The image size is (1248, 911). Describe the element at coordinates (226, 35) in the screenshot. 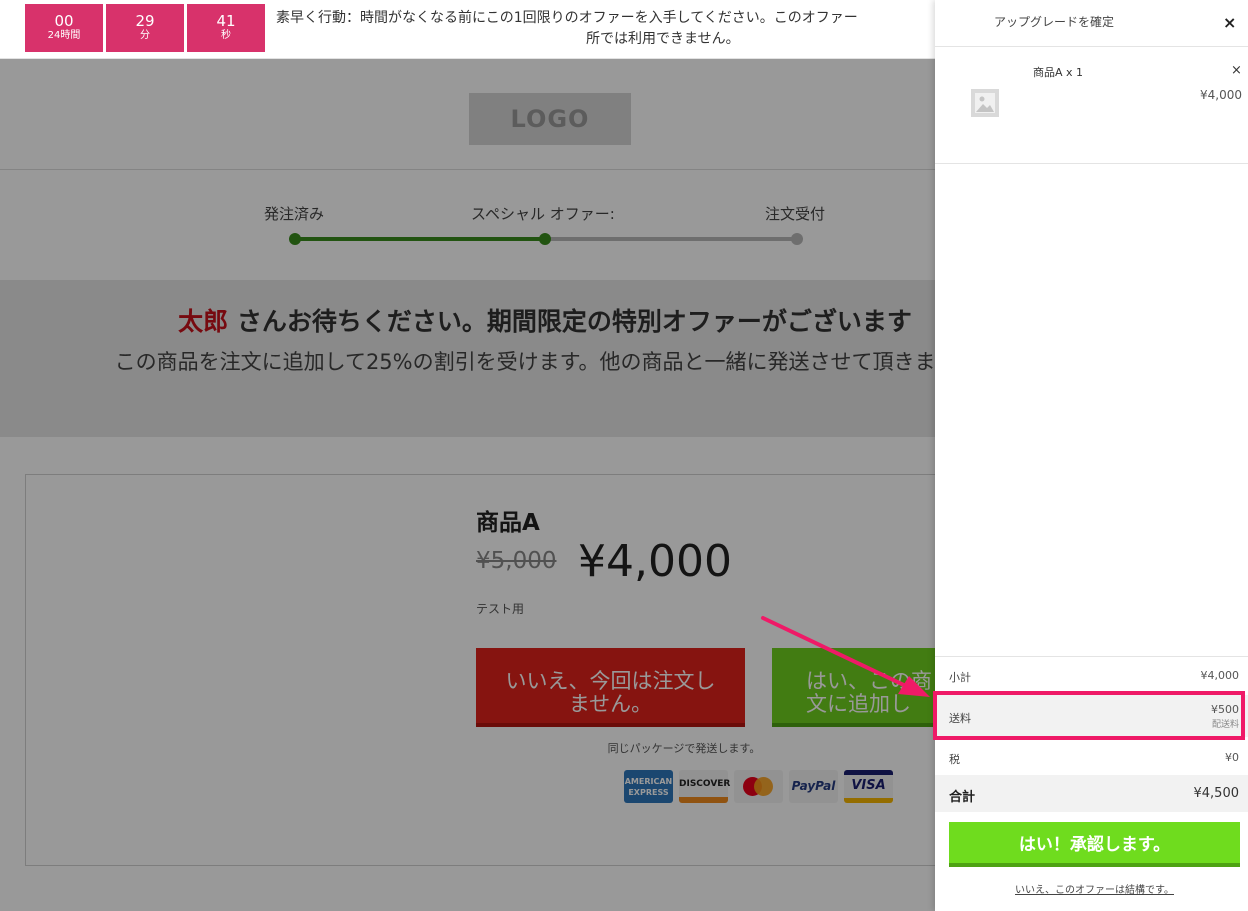

I see `countdown-seconds-unit: 秒` at that location.